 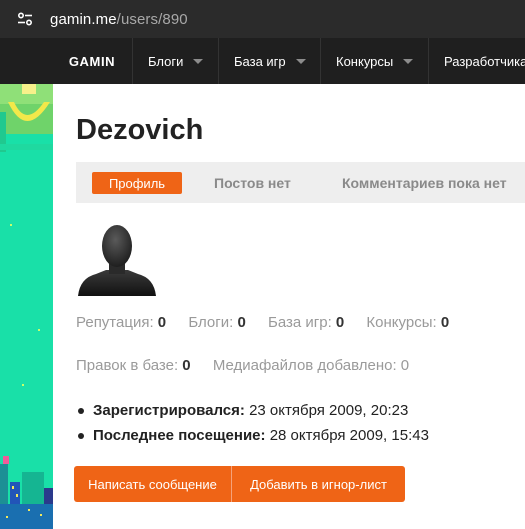 I want to click on profile-actions: Написать сообщение Добавить в игнор-лист, so click(x=239, y=484).